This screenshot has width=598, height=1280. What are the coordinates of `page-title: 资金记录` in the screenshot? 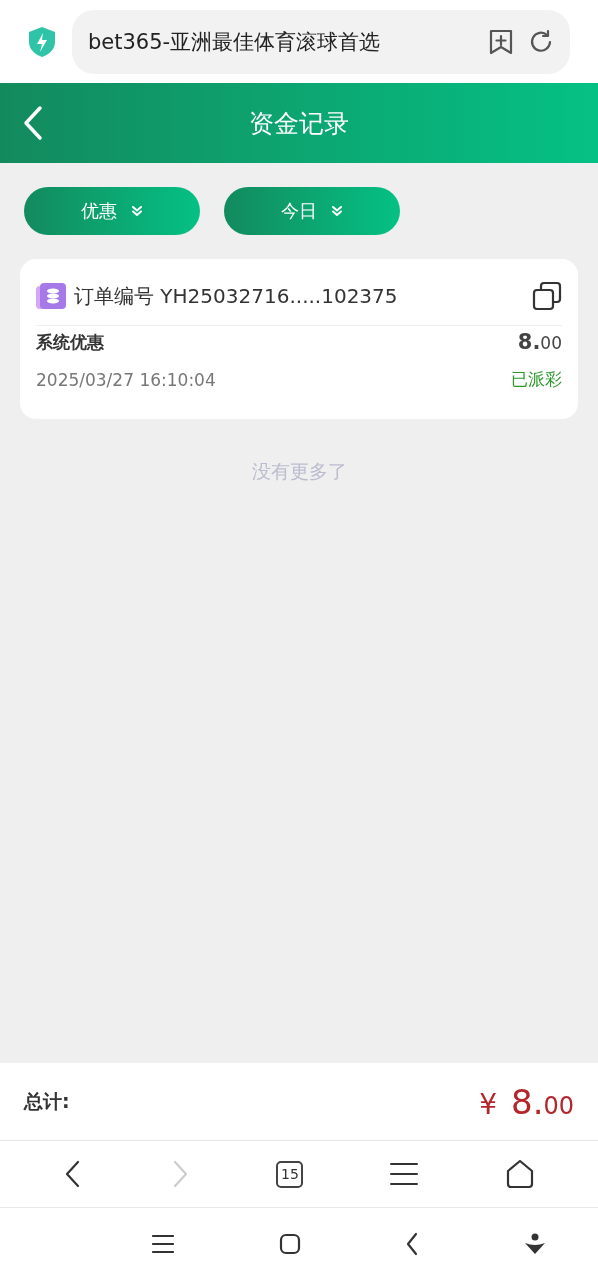 It's located at (299, 123).